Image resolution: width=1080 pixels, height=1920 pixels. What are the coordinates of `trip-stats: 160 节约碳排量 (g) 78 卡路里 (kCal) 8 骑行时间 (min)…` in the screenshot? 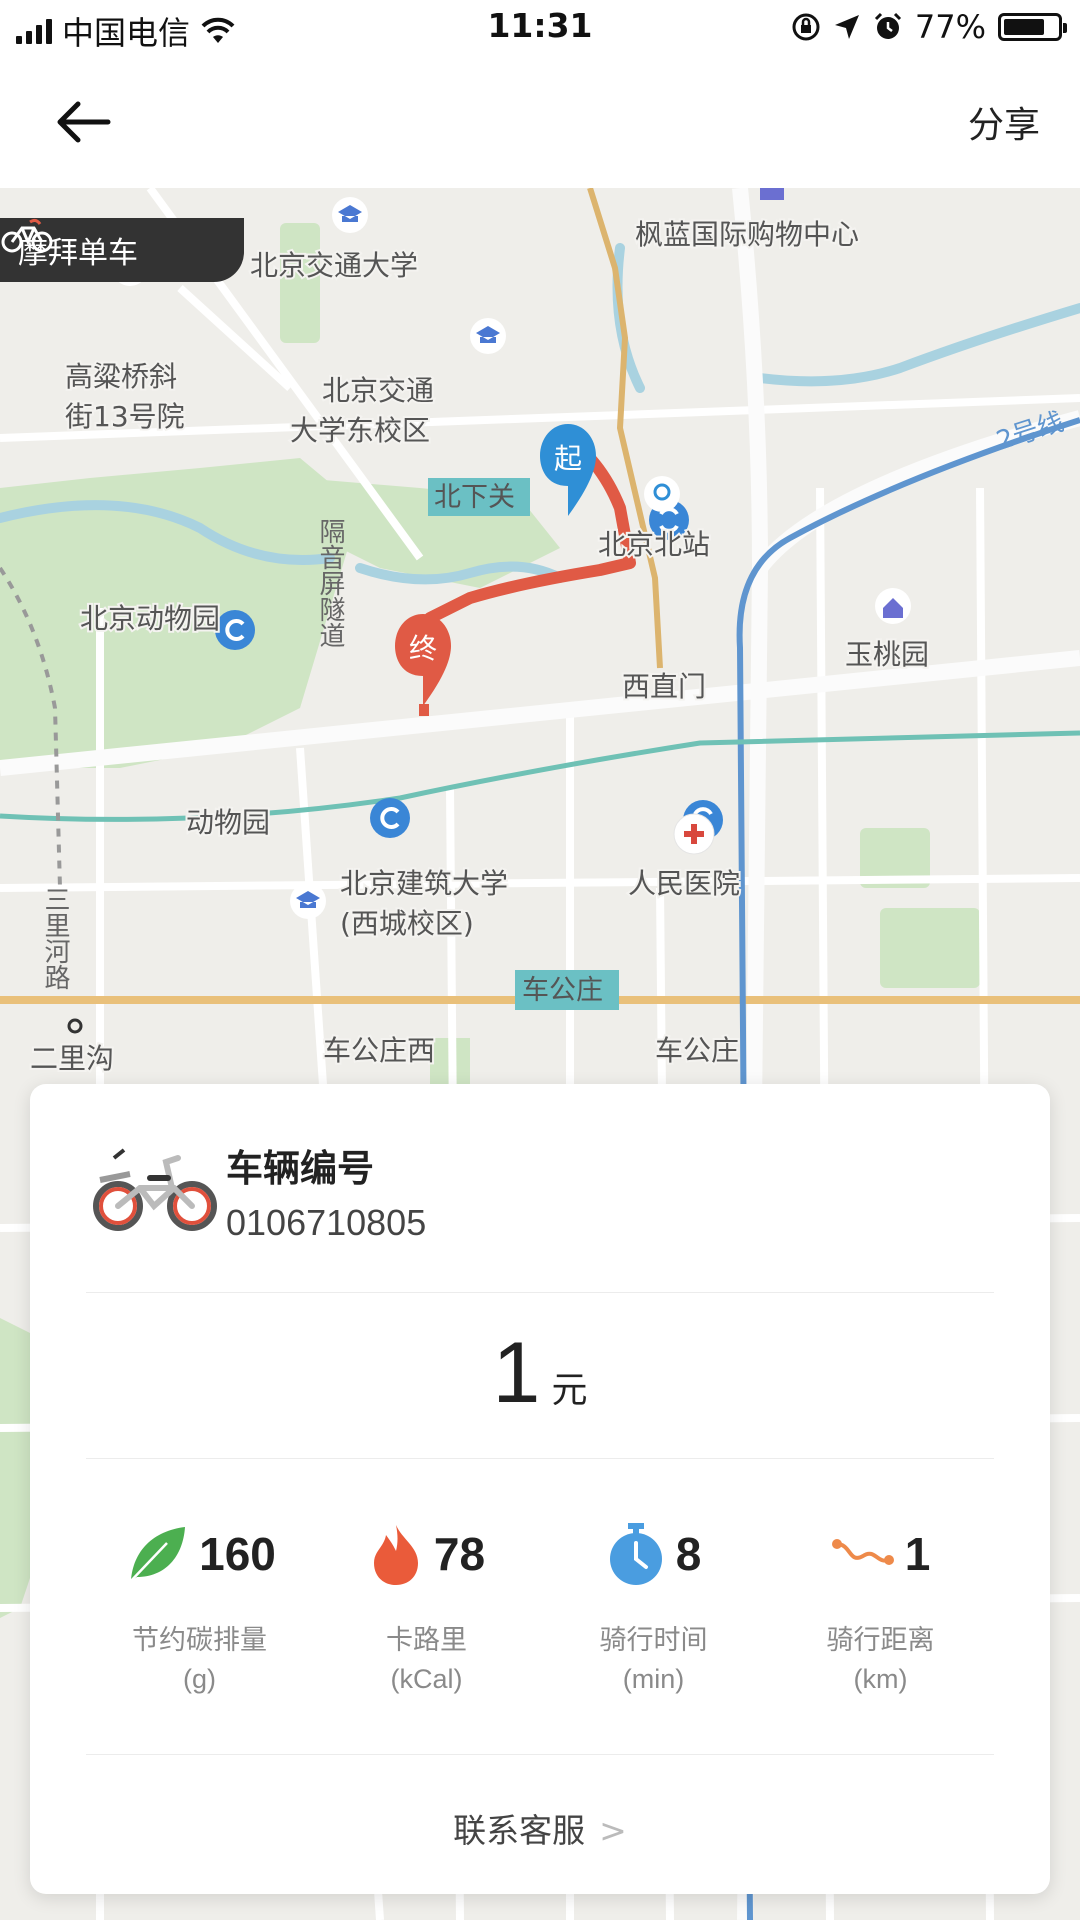 It's located at (540, 1614).